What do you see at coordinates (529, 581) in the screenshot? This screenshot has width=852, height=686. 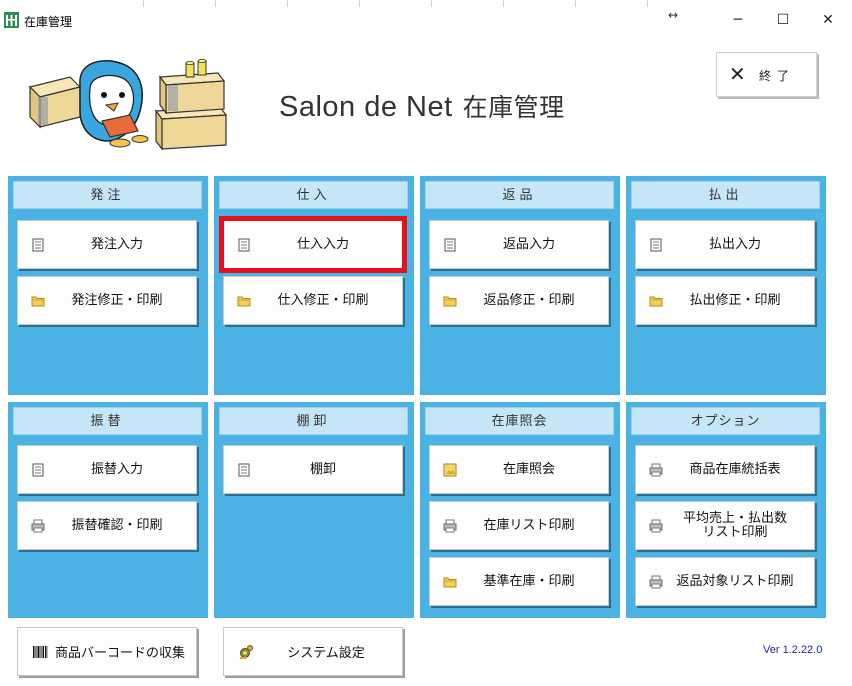 I see `standard-stock-print-label: 基準在庫・印刷` at bounding box center [529, 581].